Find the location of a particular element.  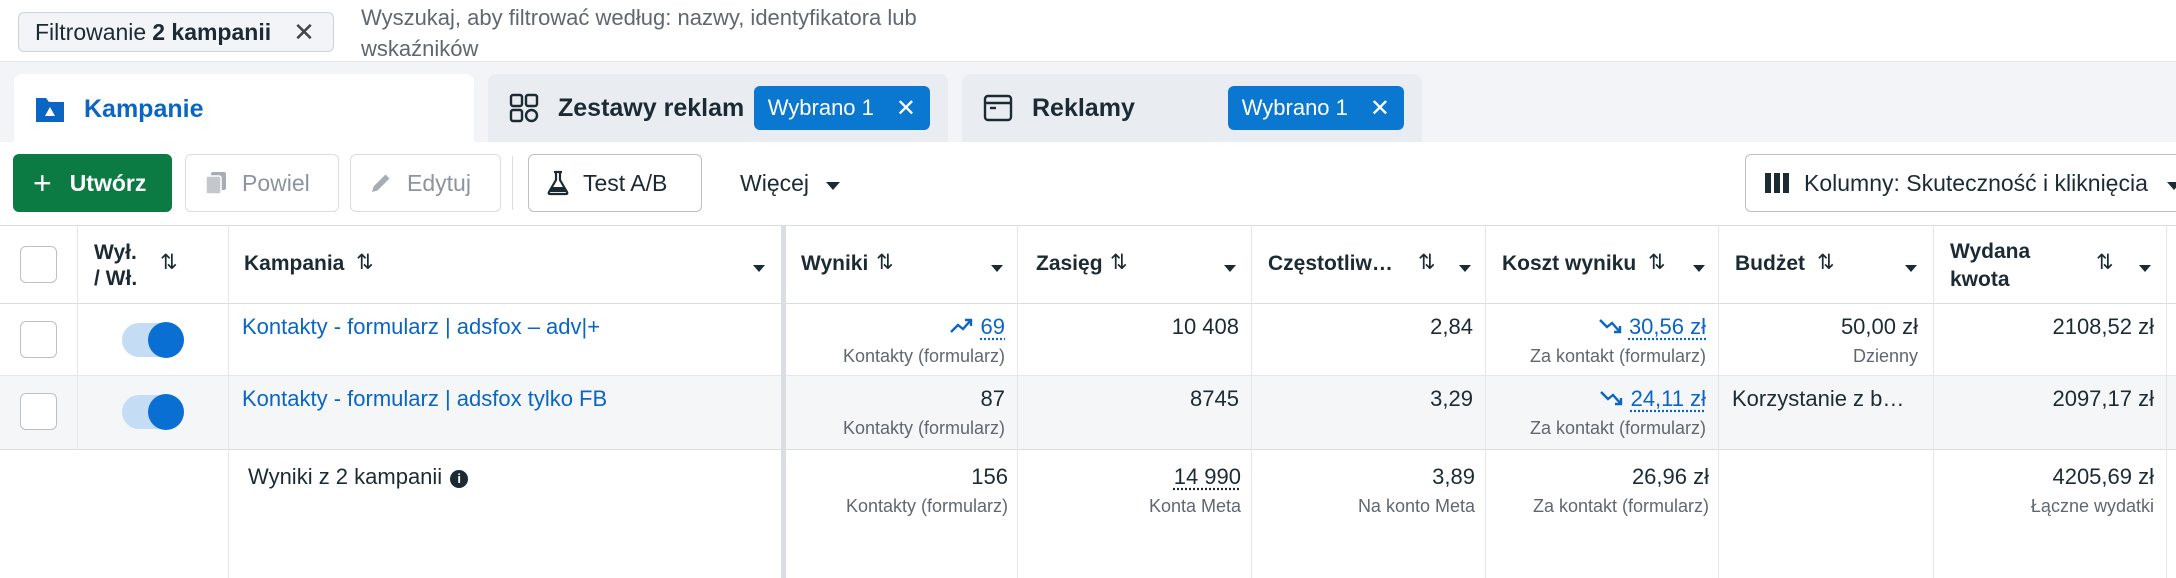

duplicate-icon is located at coordinates (216, 183).